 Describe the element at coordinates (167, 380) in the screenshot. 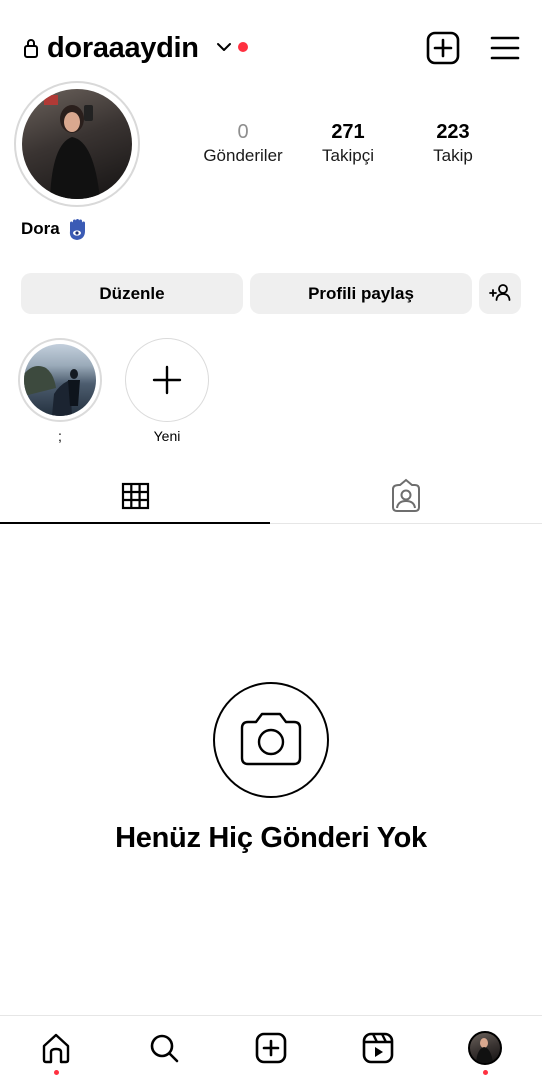

I see `plus-icon` at that location.